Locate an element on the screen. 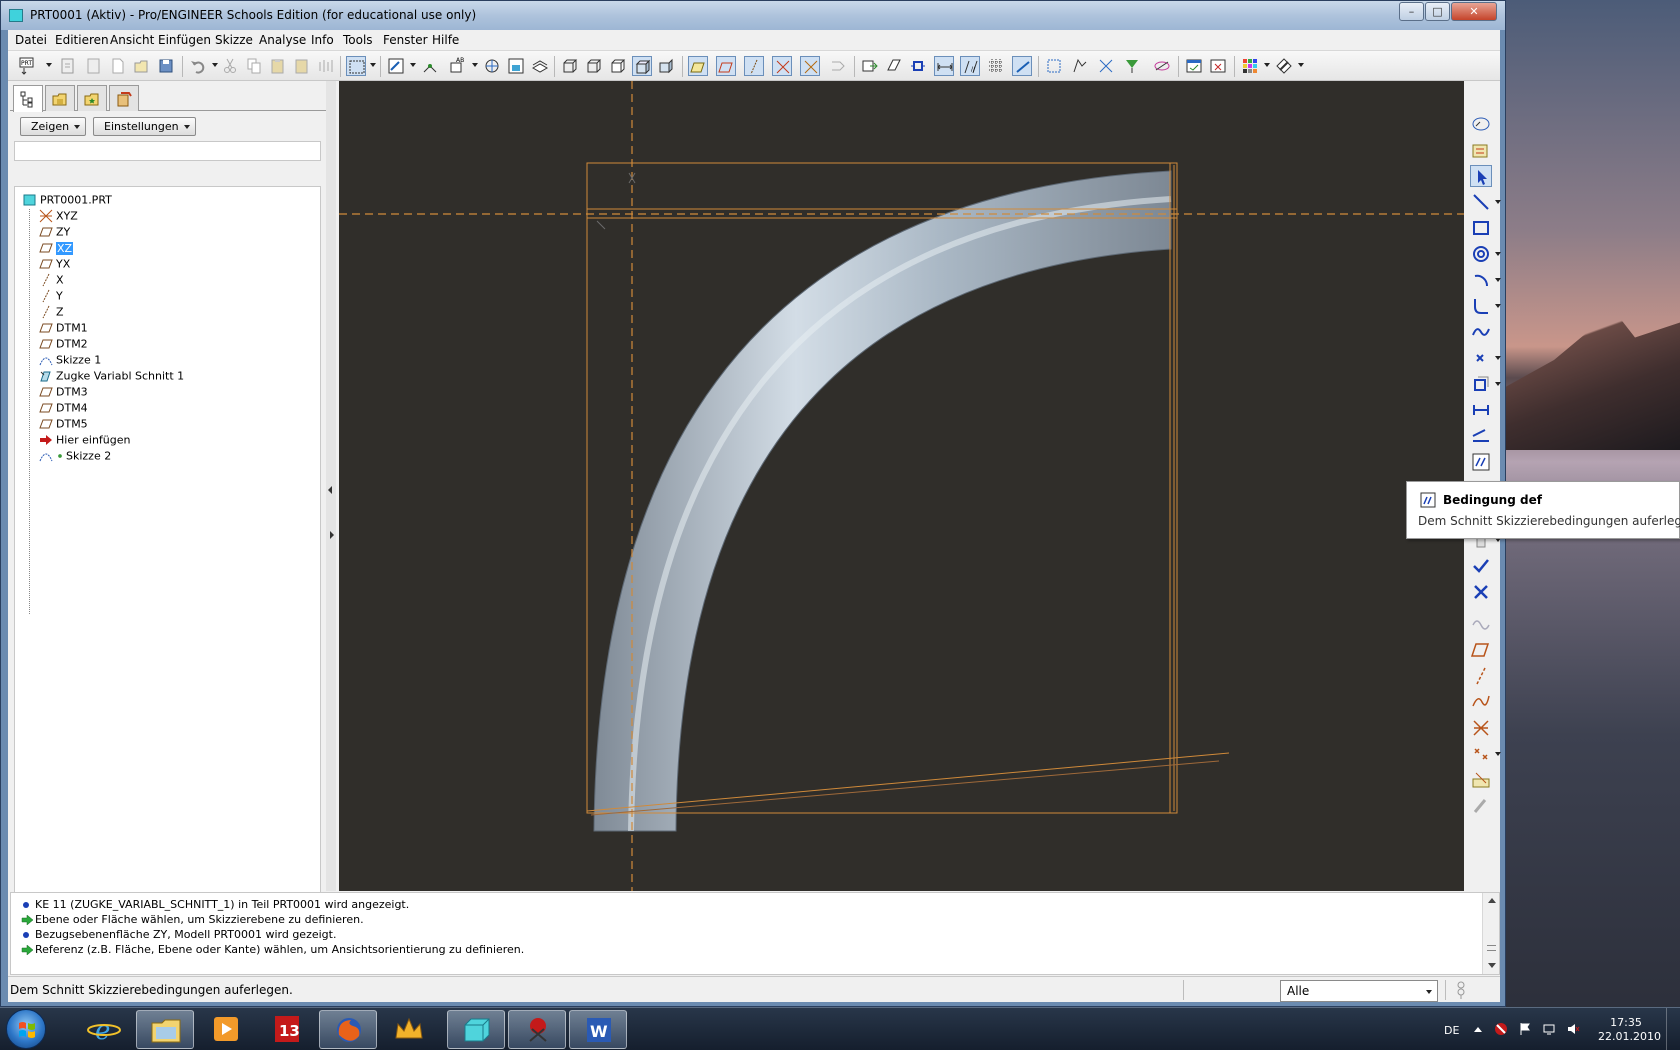 The height and width of the screenshot is (1050, 1680). taskbar-pro-engineer is located at coordinates (476, 1029).